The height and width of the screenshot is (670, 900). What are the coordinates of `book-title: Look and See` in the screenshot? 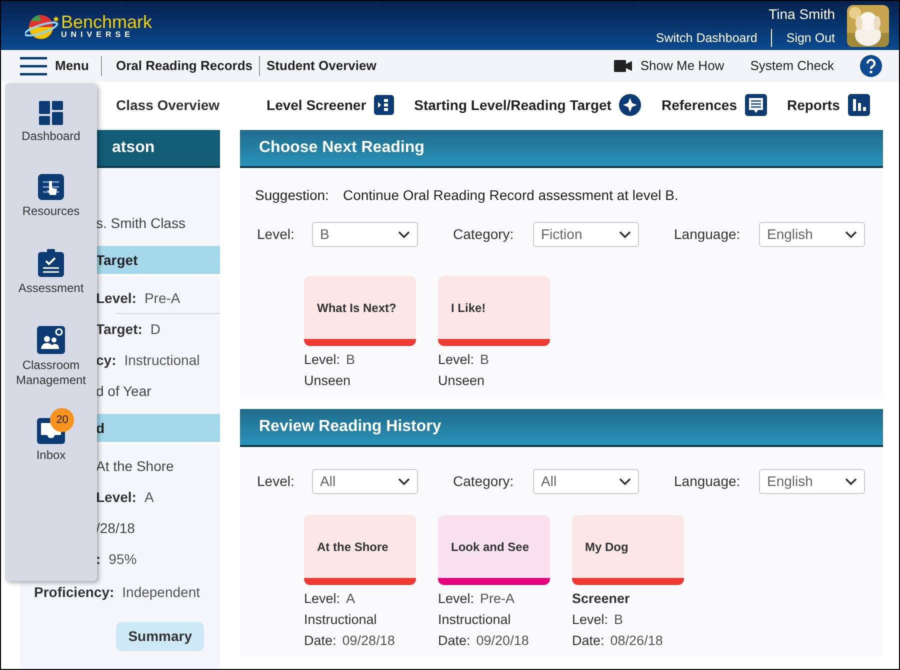 It's located at (490, 547).